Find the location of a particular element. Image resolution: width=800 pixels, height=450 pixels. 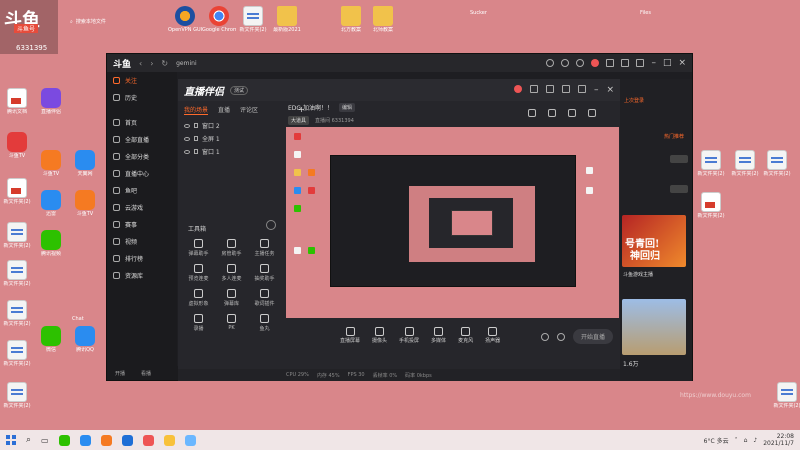

scene-item: 全屏 1 is located at coordinates (230, 138).